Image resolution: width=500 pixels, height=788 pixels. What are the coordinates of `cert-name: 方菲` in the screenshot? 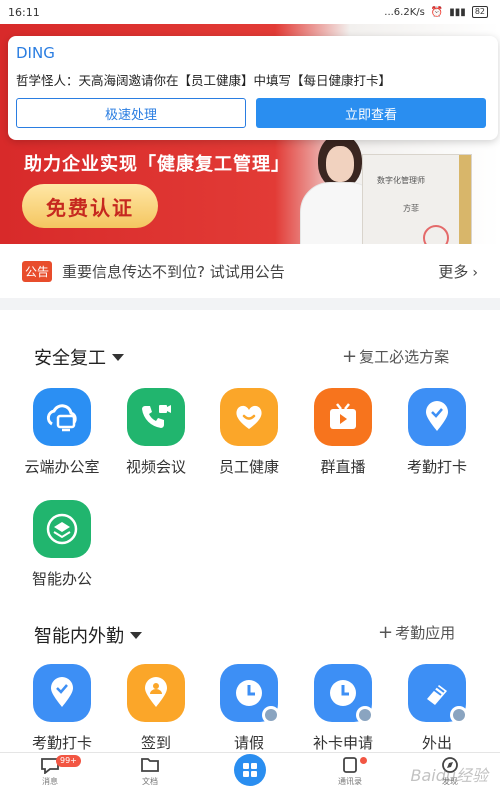 It's located at (411, 208).